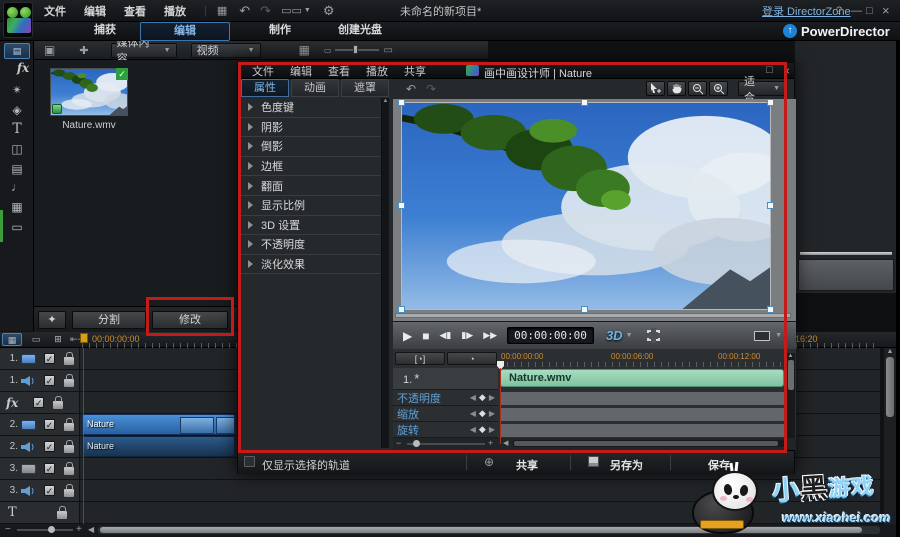 The width and height of the screenshot is (900, 537). I want to click on player-seek-slider, so click(846, 253).